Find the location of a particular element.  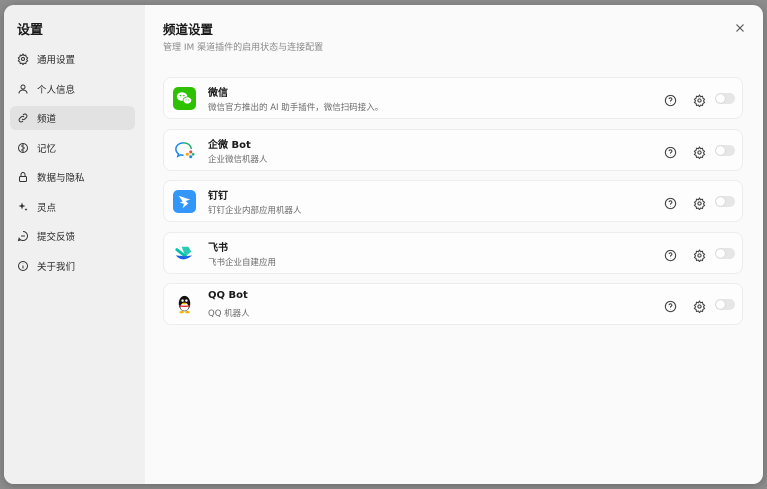

channel-card-qq: QQ Bot QQ 机器人 is located at coordinates (453, 304).